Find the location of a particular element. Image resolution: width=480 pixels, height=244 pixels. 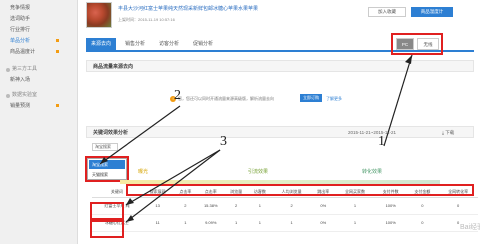

annotation-number-3: 3 is located at coordinates (223, 141).